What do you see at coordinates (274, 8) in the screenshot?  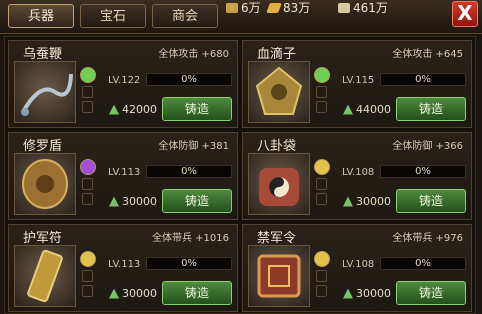 I see `gold-bar-icon` at bounding box center [274, 8].